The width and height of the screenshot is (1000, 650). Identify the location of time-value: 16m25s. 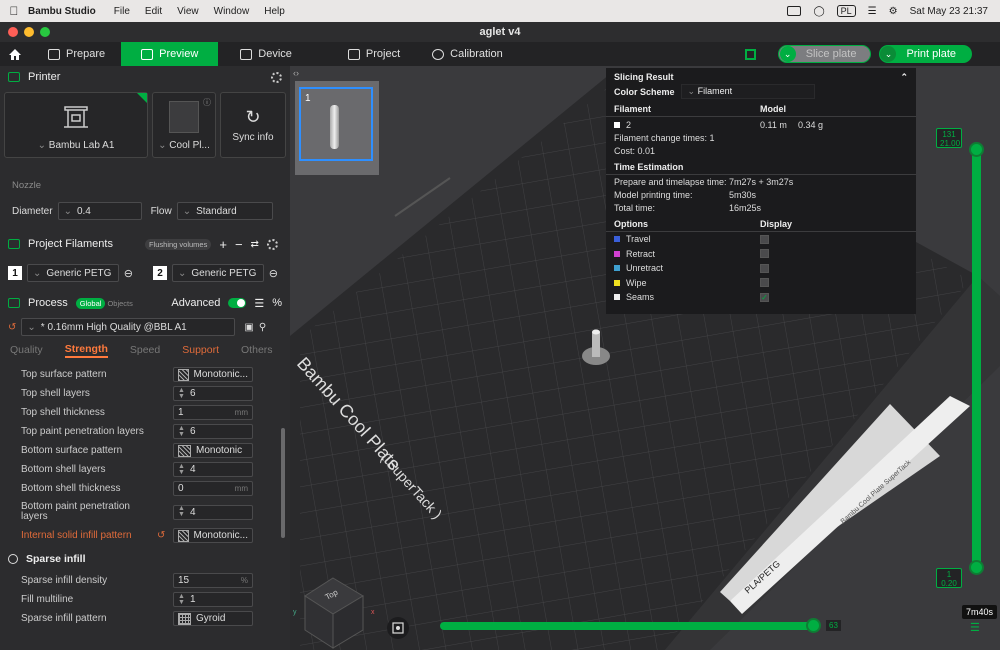
(745, 207).